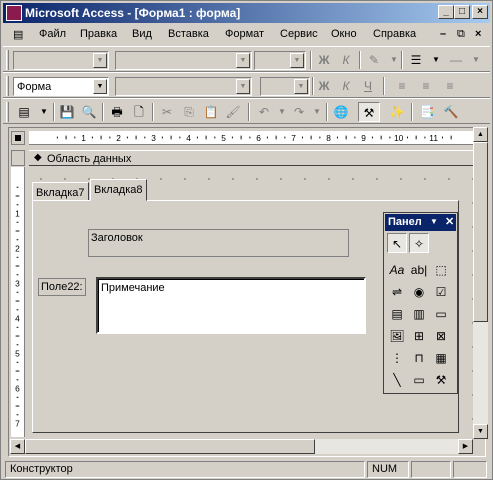 Image resolution: width=493 pixels, height=480 pixels. I want to click on paste-icon: 📋, so click(211, 112).